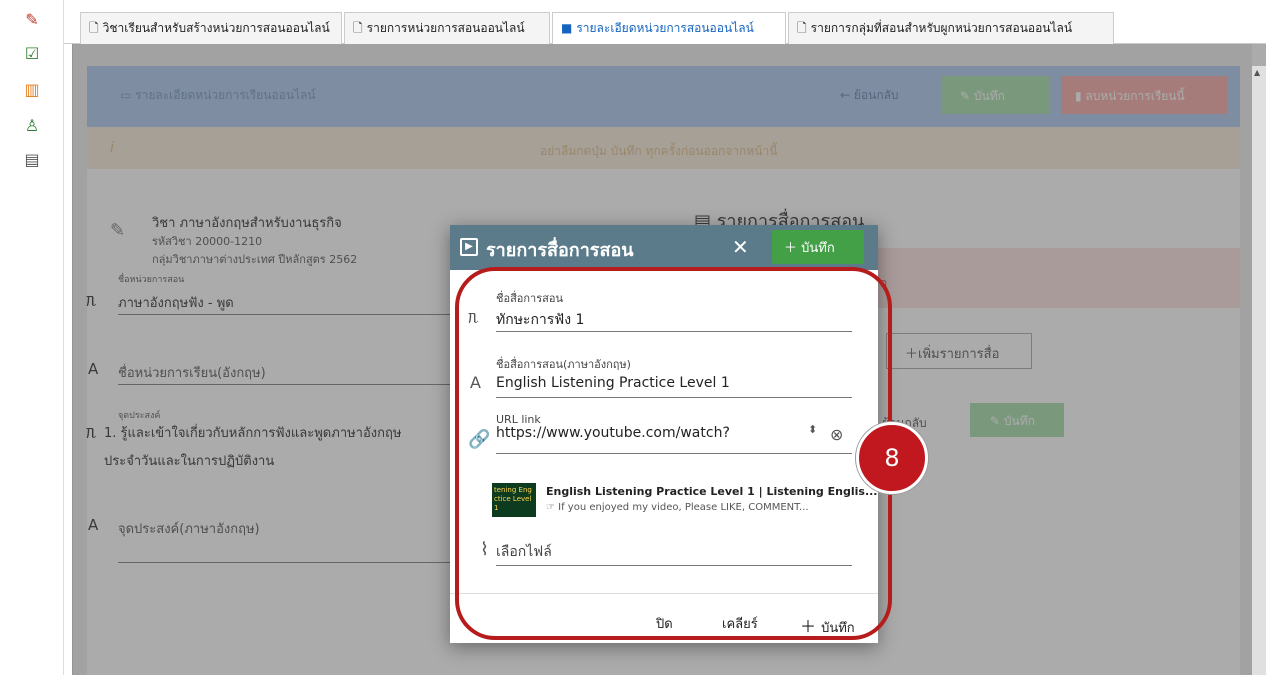 This screenshot has width=1266, height=675. What do you see at coordinates (32, 90) in the screenshot?
I see `books-icon: ▥` at bounding box center [32, 90].